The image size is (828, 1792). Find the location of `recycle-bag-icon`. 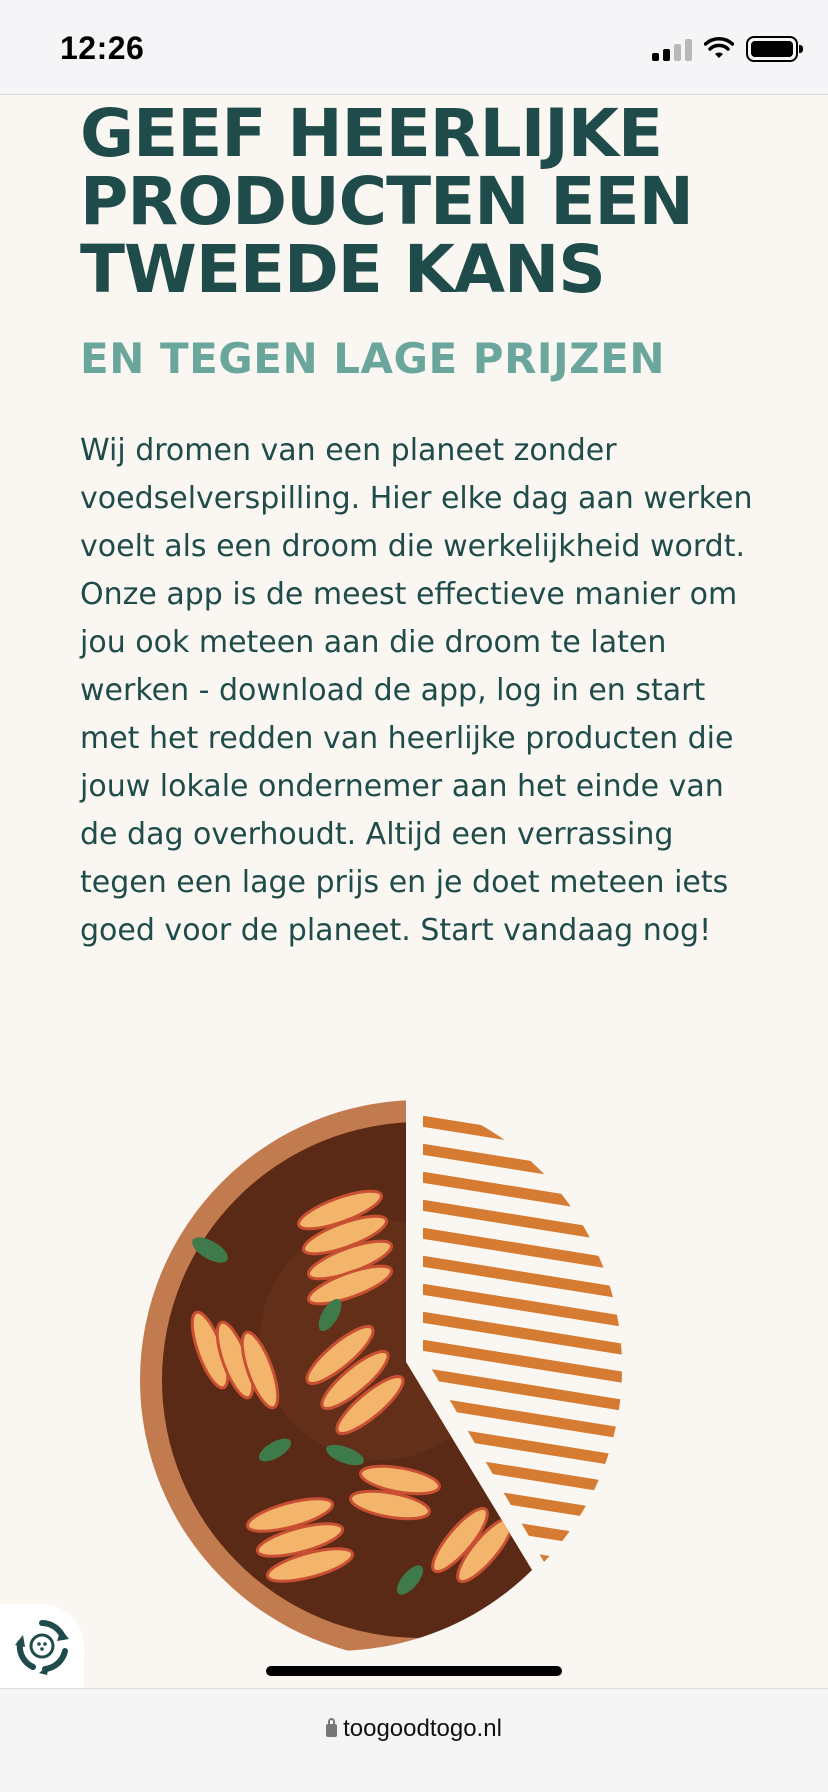

recycle-bag-icon is located at coordinates (42, 1647).